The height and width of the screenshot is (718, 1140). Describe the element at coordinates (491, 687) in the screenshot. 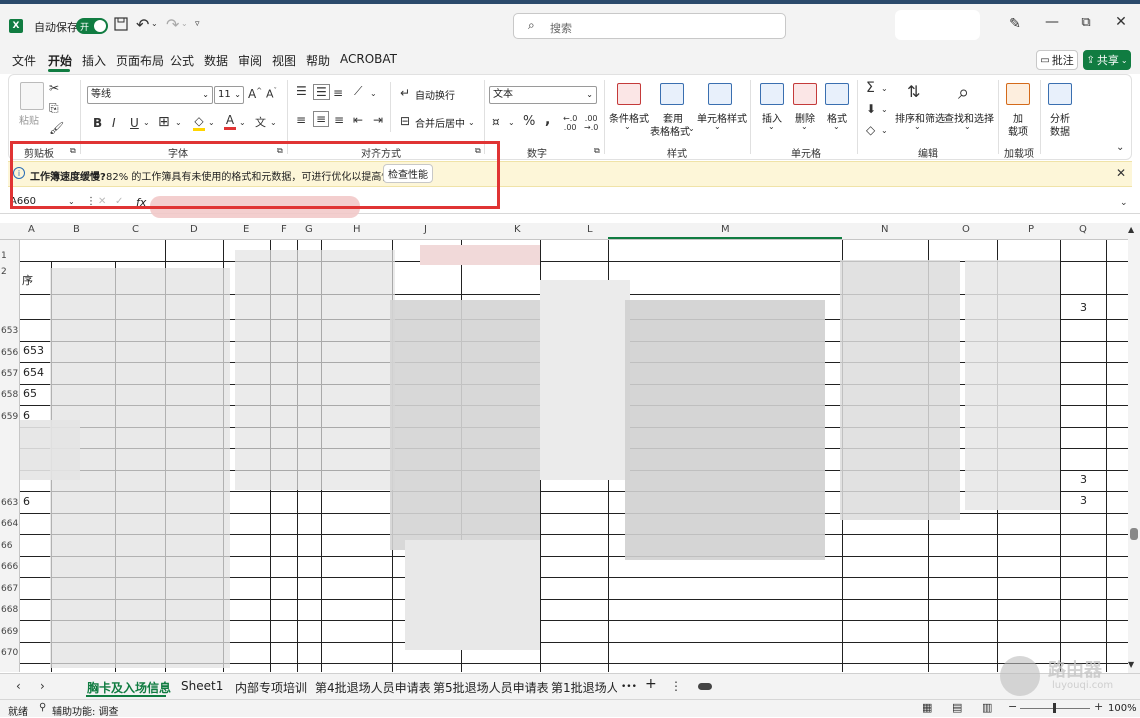

I see `sheet-tab: 第5批退场人员申请表` at that location.